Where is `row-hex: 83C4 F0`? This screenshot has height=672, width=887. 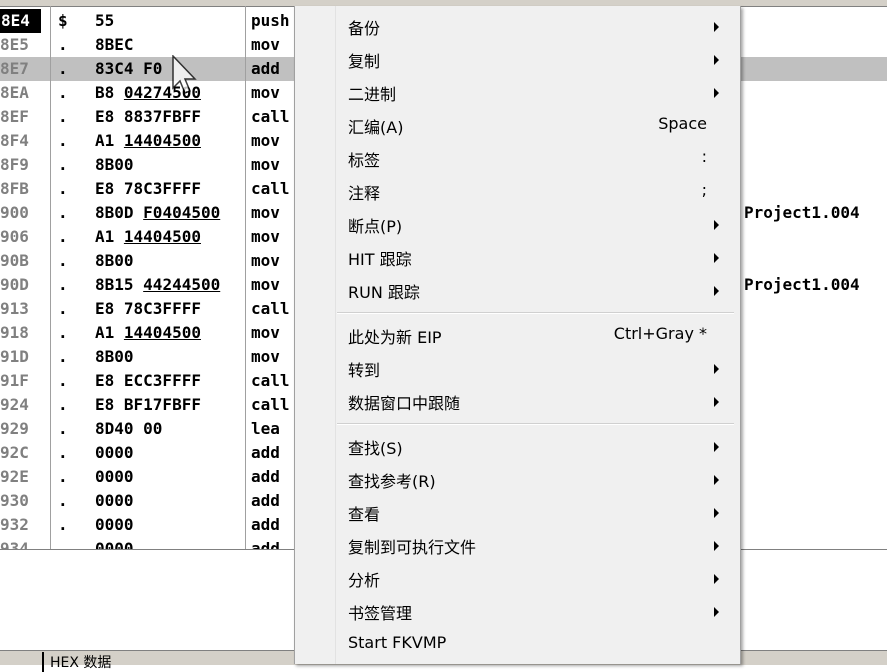
row-hex: 83C4 F0 is located at coordinates (129, 68).